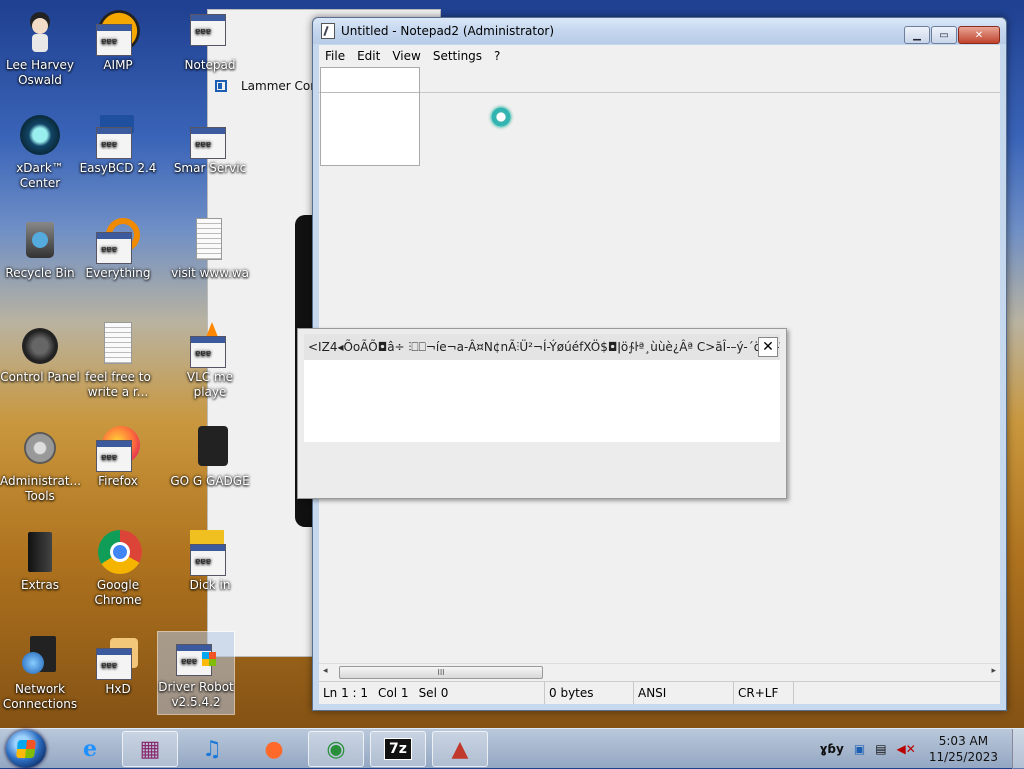 The width and height of the screenshot is (1024, 769). What do you see at coordinates (40, 552) in the screenshot?
I see `folder-icon` at bounding box center [40, 552].